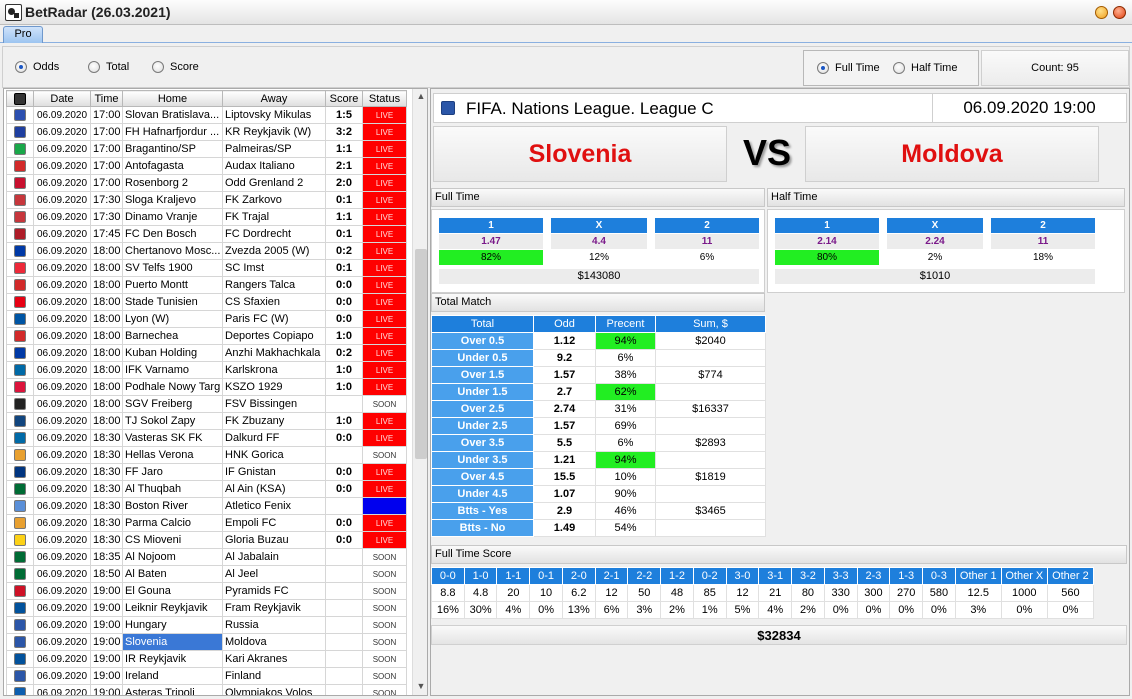 Image resolution: width=1132 pixels, height=699 pixels. I want to click on half-time-header: Half Time, so click(946, 197).